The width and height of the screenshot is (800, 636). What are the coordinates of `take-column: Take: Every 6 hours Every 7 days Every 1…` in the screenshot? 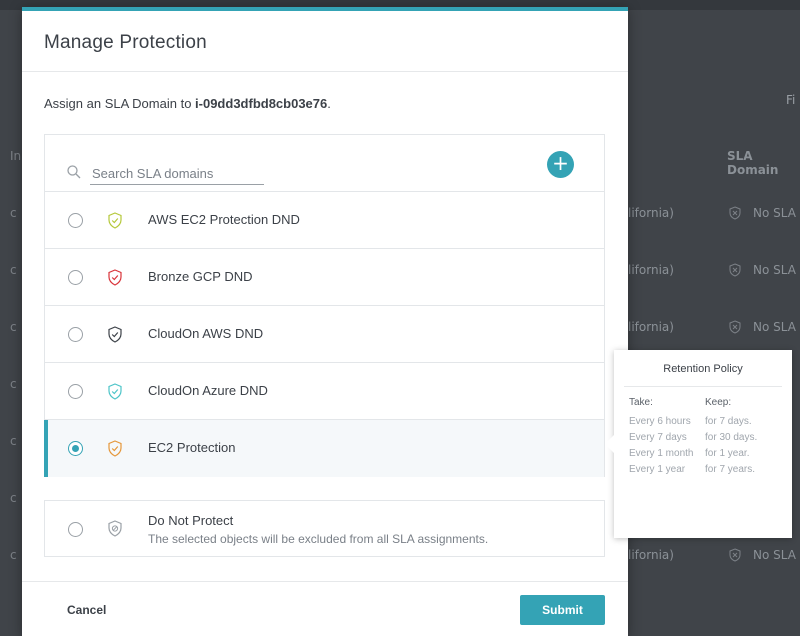 It's located at (661, 437).